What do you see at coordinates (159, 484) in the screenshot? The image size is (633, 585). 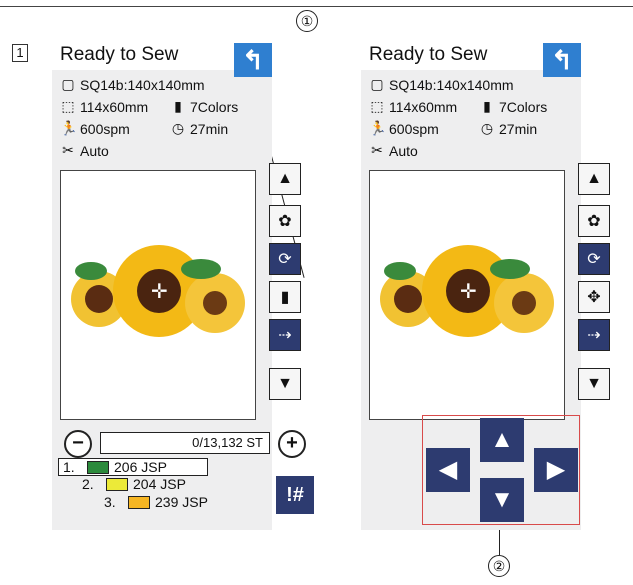 I see `color-code: 204 JSP` at bounding box center [159, 484].